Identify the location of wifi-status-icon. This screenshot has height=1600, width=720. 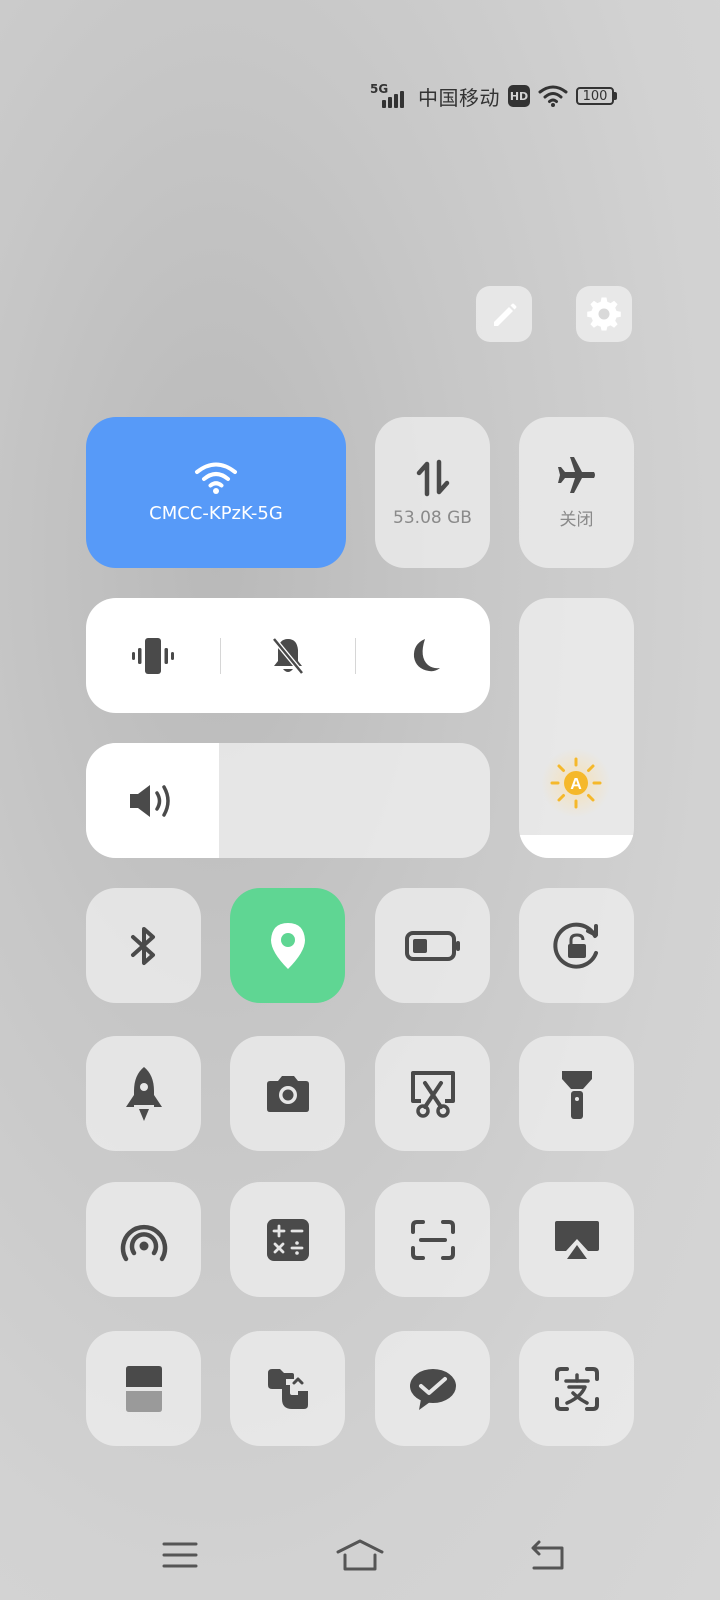
(553, 96).